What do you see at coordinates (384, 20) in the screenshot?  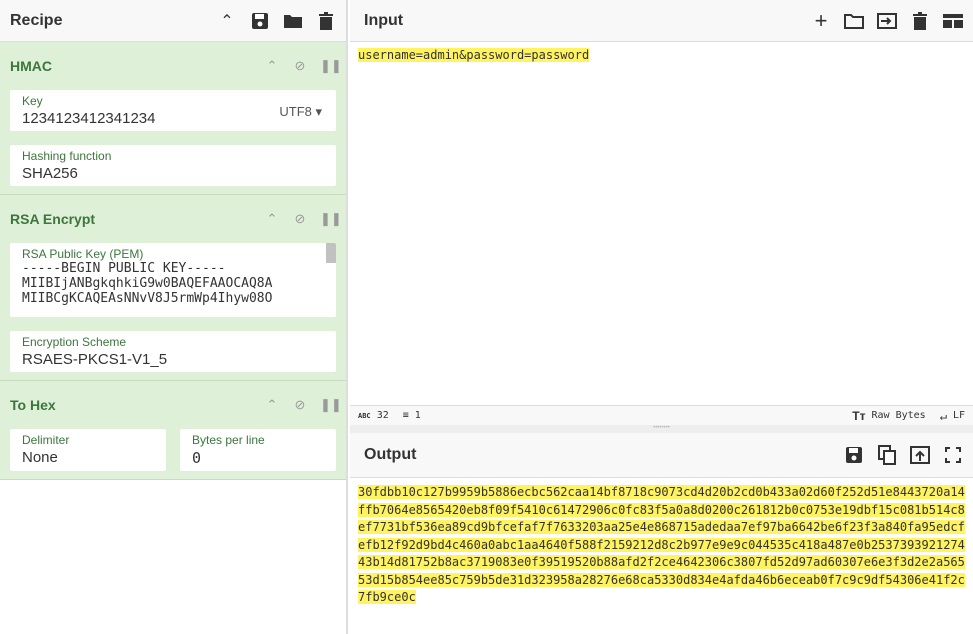 I see `input-title: Input` at bounding box center [384, 20].